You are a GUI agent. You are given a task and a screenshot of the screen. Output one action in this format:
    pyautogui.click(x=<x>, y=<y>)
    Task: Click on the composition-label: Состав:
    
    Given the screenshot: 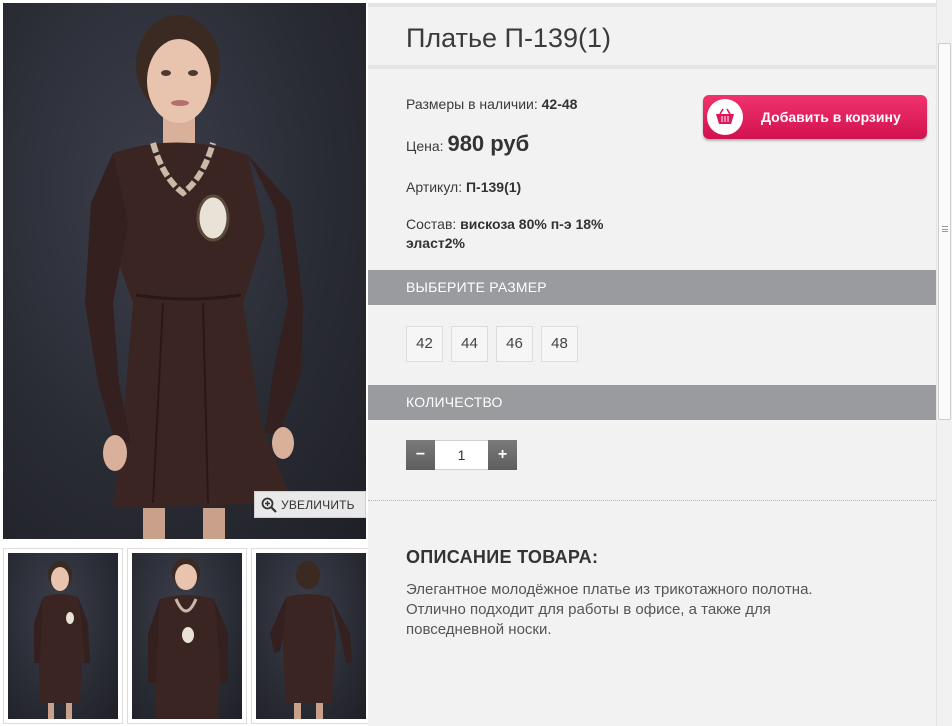 What is the action you would take?
    pyautogui.click(x=431, y=224)
    